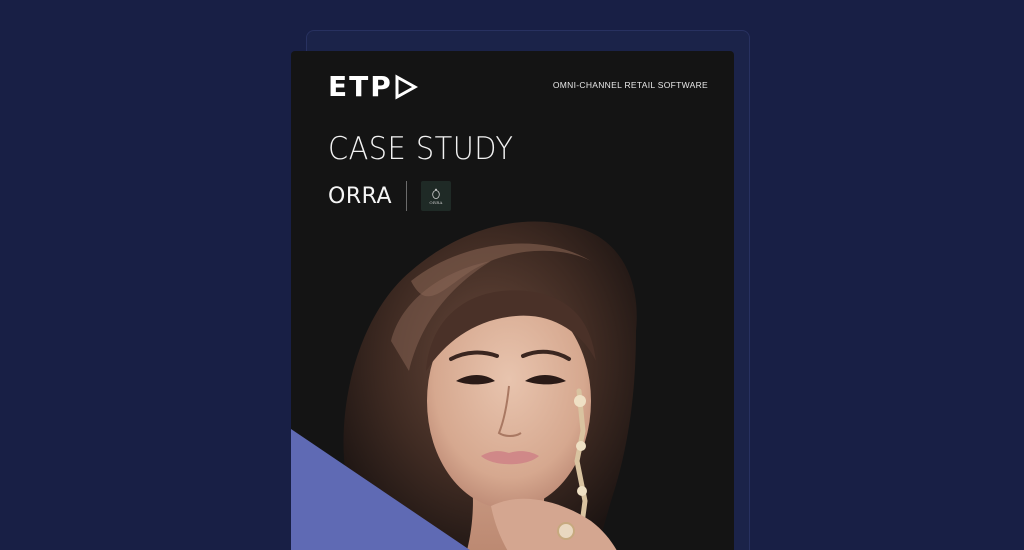 The width and height of the screenshot is (1024, 550). I want to click on orra-ring-icon, so click(436, 193).